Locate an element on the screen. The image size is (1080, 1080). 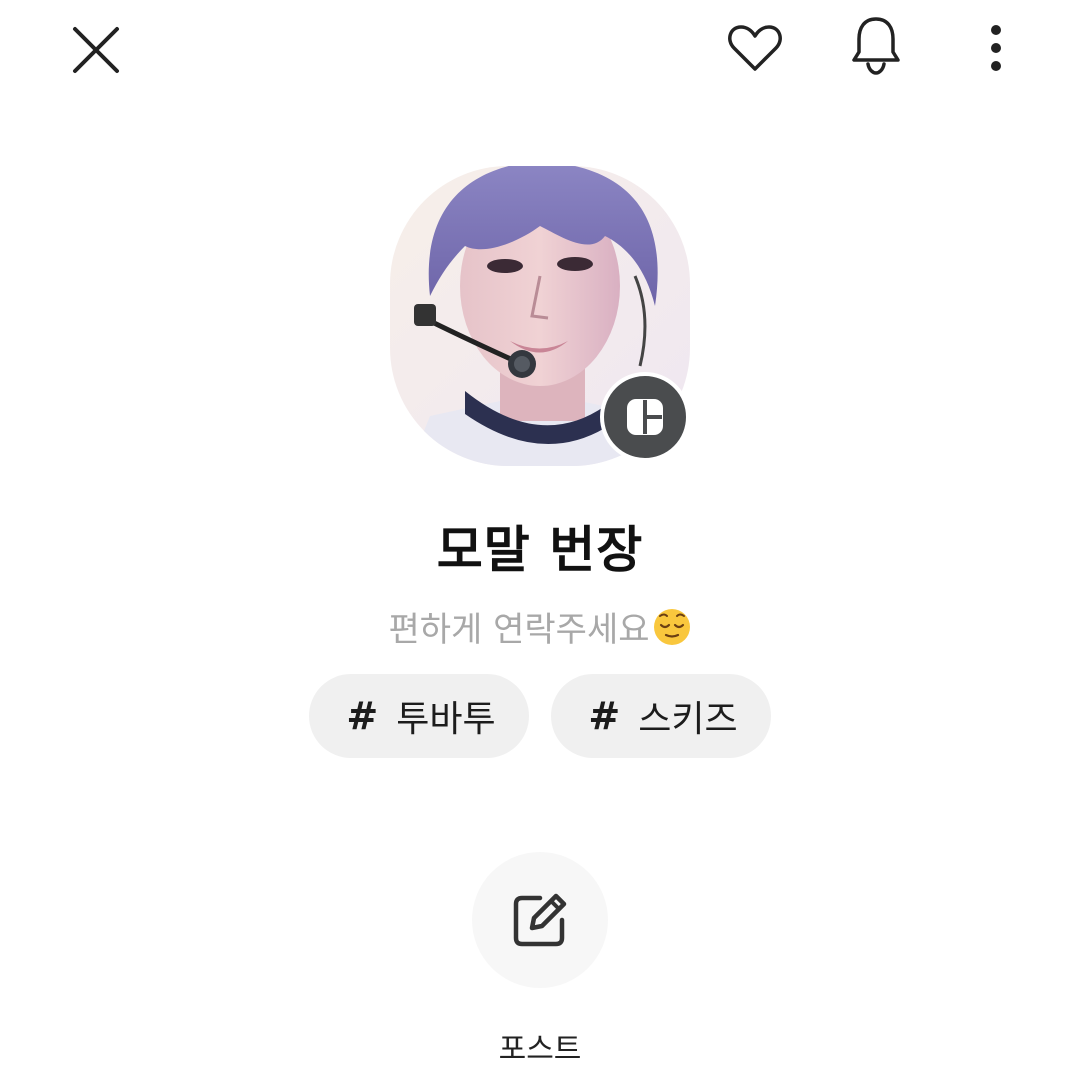
profile-mode-badge is located at coordinates (645, 417).